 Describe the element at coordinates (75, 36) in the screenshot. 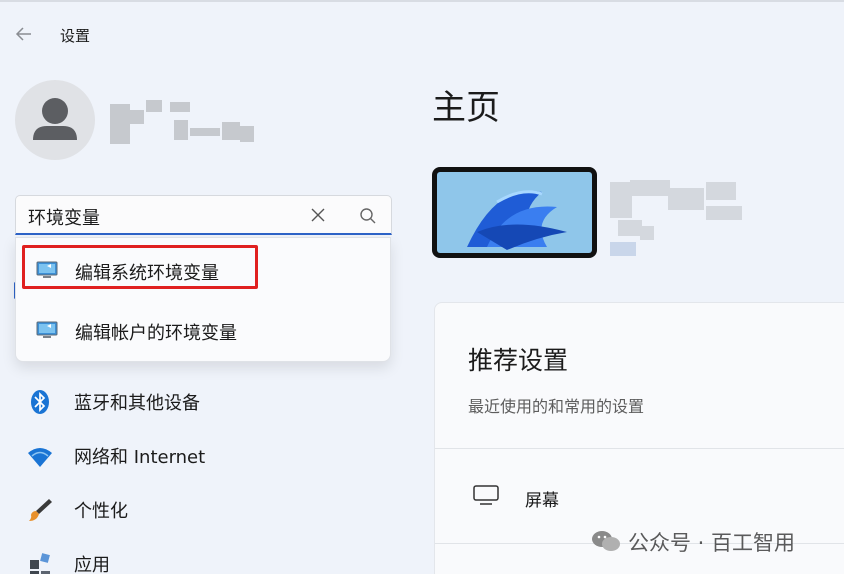

I see `app-title: 设置` at that location.